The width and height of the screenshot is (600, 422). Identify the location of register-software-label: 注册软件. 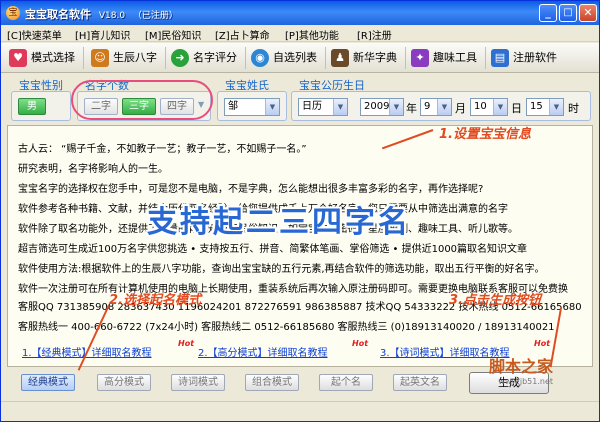
(535, 57).